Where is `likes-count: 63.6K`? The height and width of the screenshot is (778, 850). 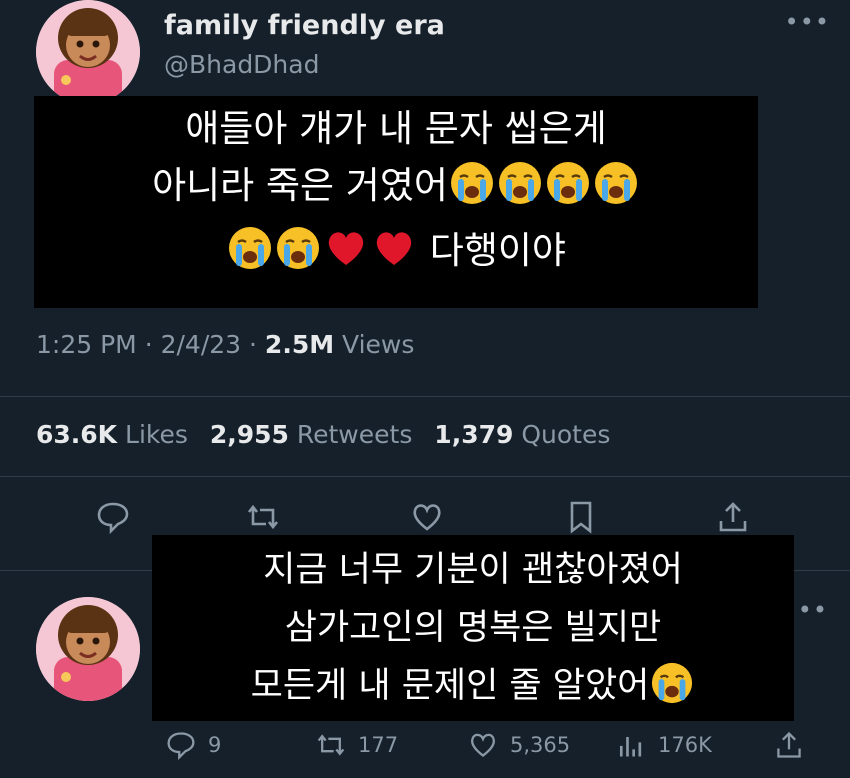
likes-count: 63.6K is located at coordinates (77, 434).